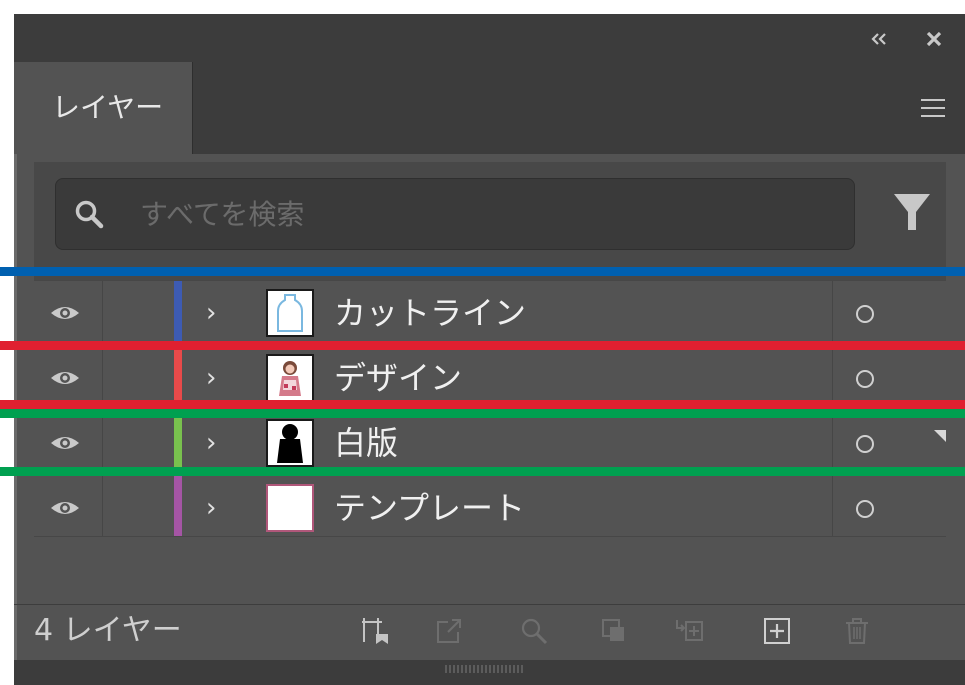  What do you see at coordinates (375, 631) in the screenshot?
I see `artboard-icon` at bounding box center [375, 631].